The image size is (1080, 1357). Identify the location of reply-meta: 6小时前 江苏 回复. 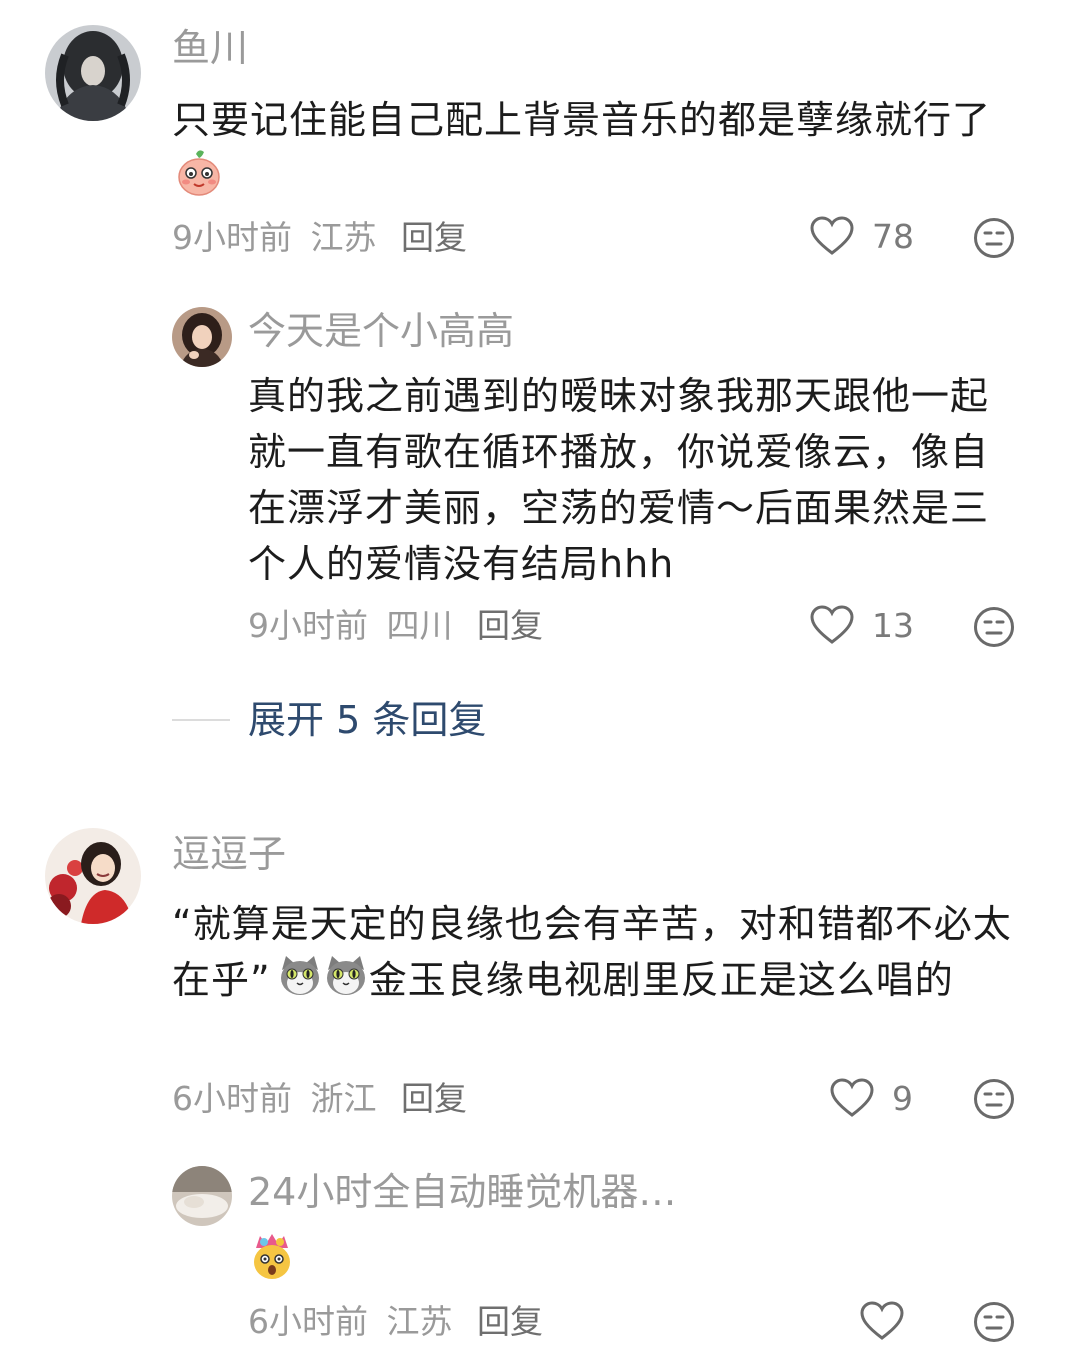
(395, 1322).